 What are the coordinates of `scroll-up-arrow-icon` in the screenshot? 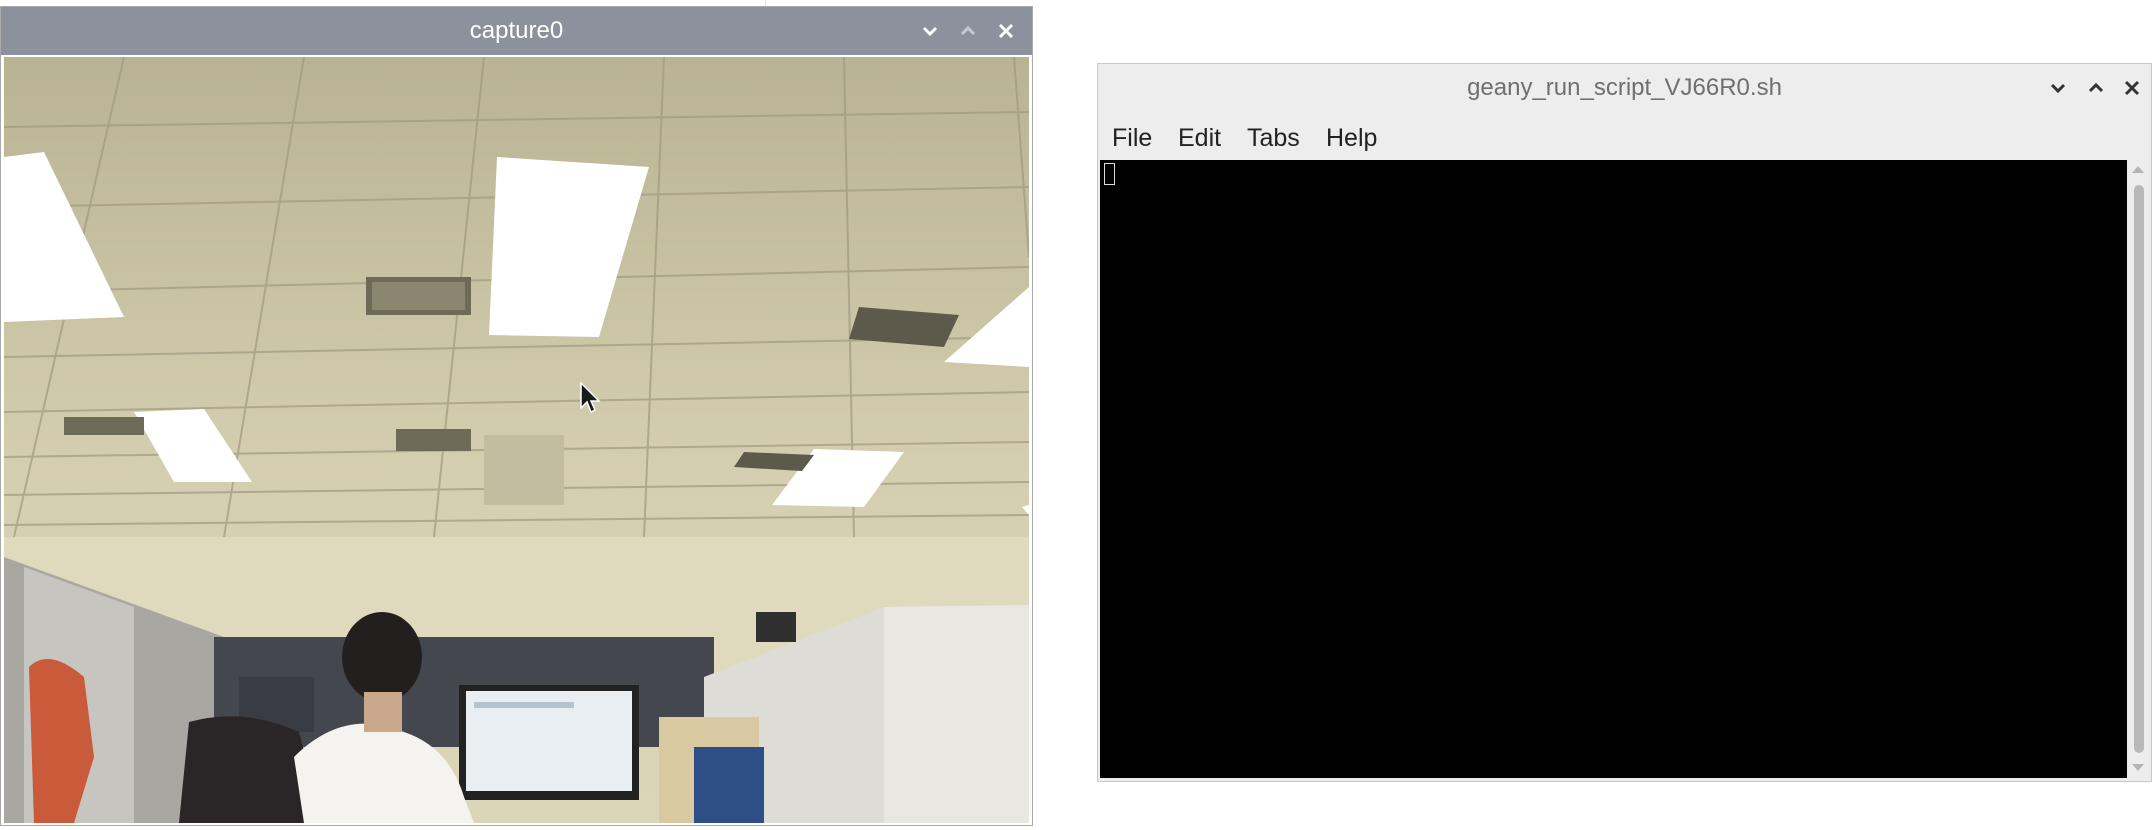 It's located at (2138, 169).